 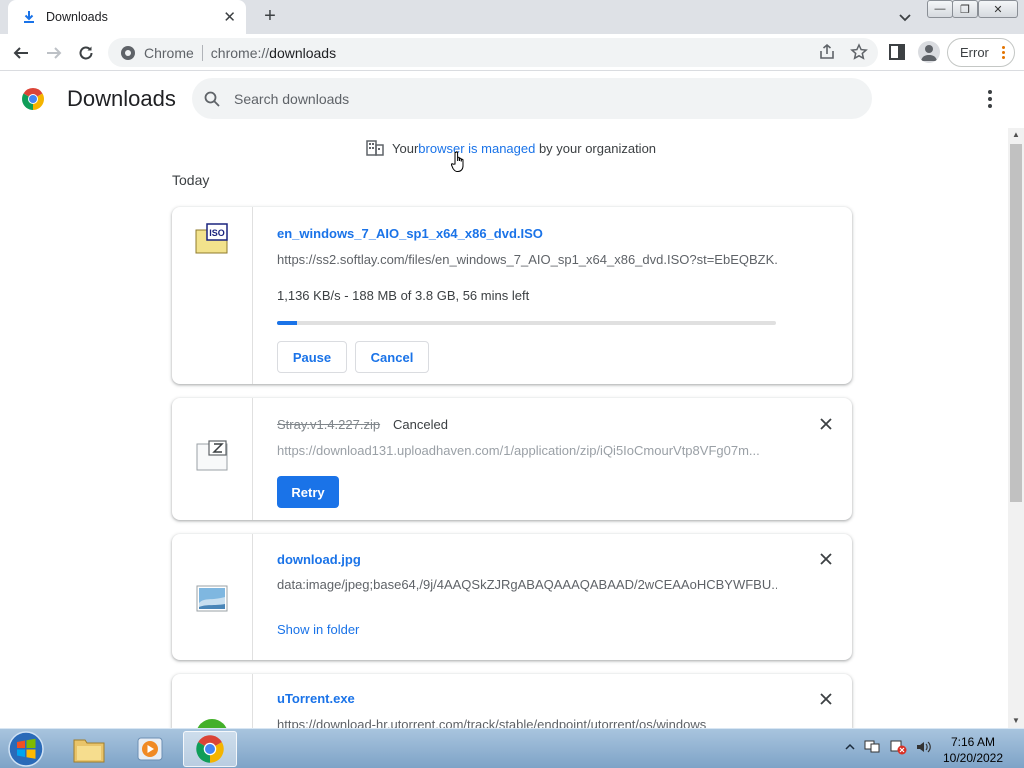 I want to click on tab-close-icon: ✕, so click(x=229, y=17).